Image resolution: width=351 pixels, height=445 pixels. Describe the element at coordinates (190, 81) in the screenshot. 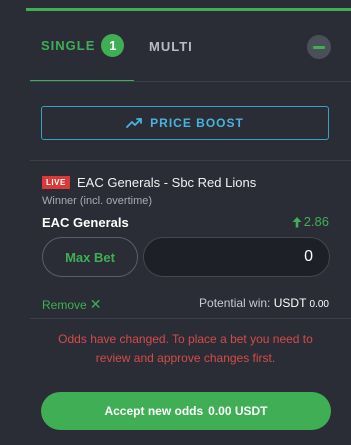

I see `tabs-divider` at that location.